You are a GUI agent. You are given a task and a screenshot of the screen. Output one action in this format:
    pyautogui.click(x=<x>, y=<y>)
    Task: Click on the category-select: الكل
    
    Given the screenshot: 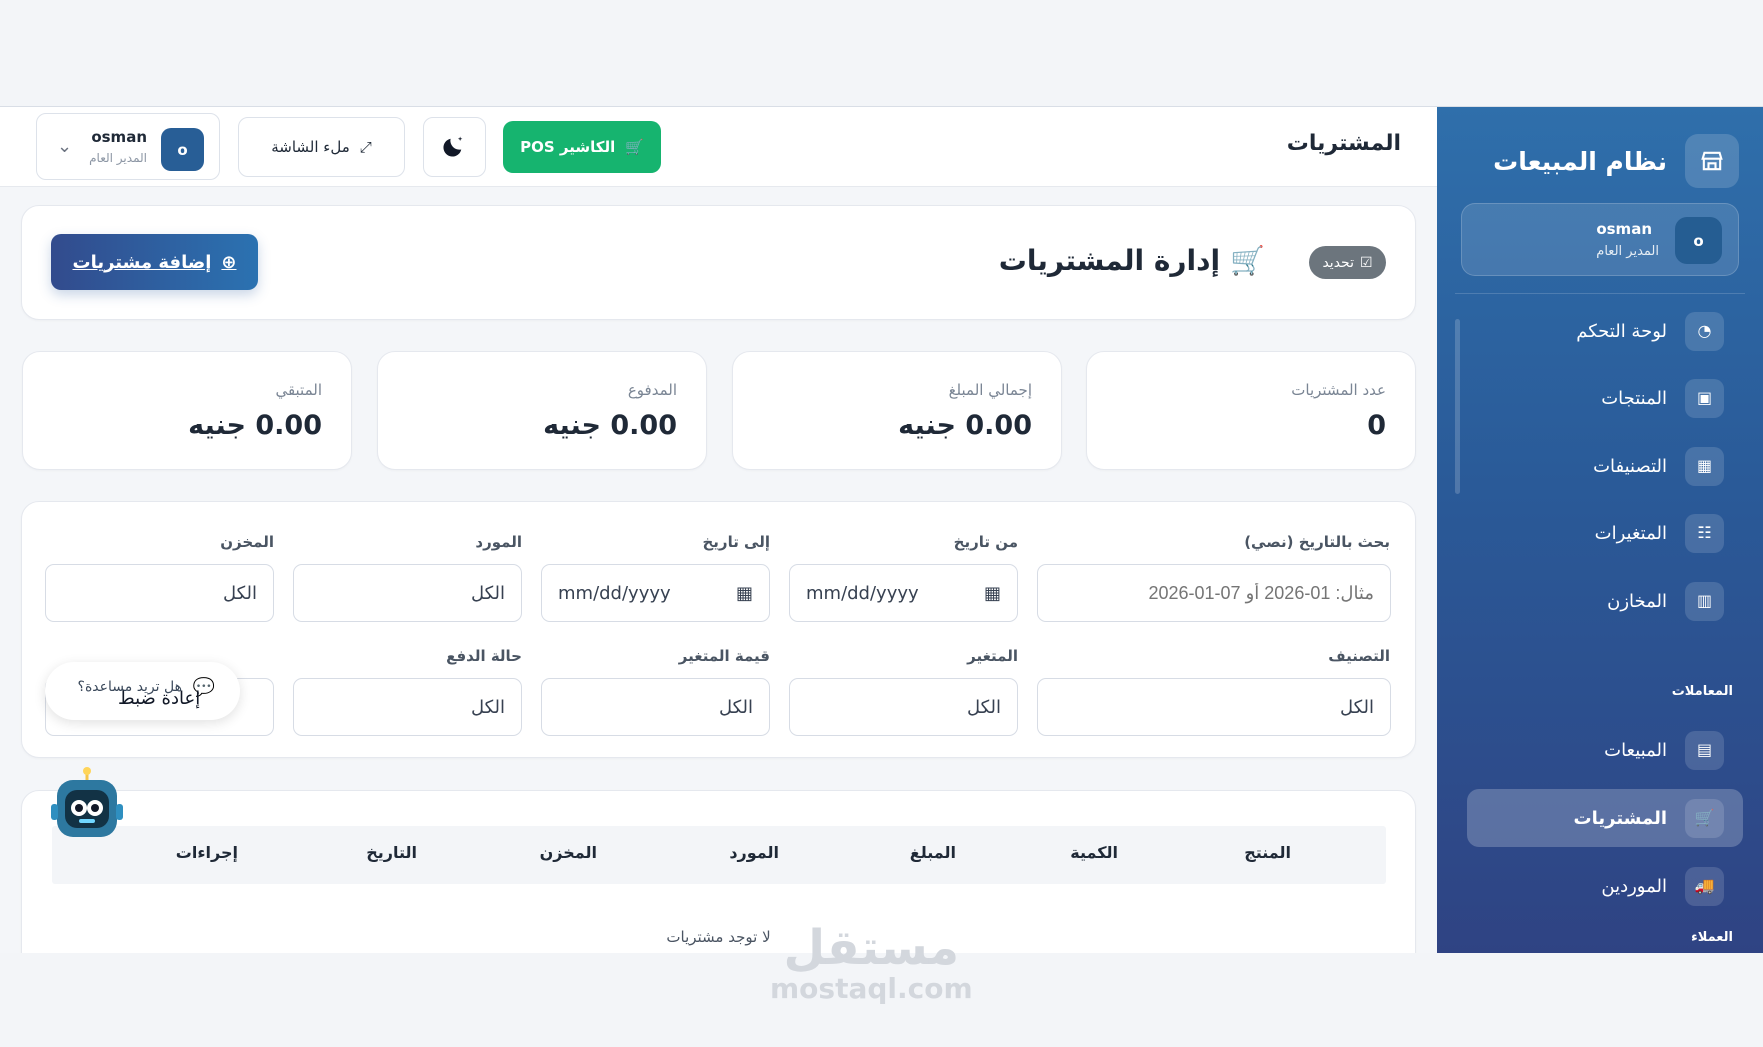 What is the action you would take?
    pyautogui.click(x=1214, y=707)
    